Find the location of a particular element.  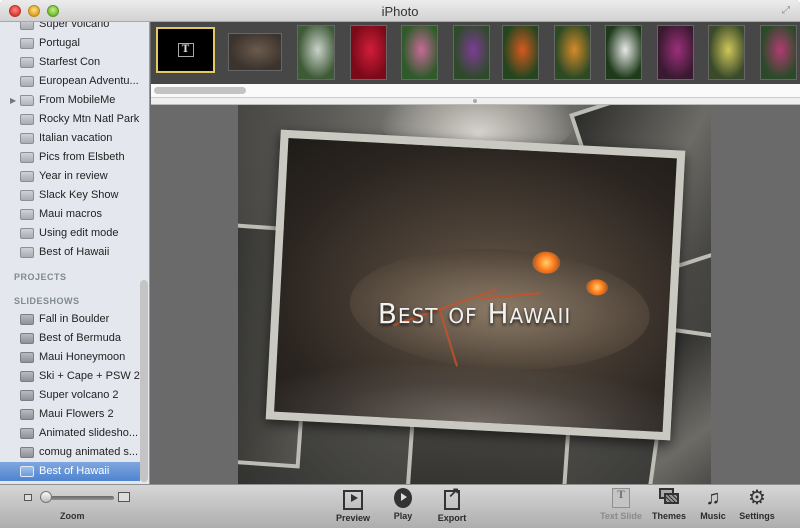

sidebar-slideshow: Ski + Cape + PSW 2 is located at coordinates (70, 376).